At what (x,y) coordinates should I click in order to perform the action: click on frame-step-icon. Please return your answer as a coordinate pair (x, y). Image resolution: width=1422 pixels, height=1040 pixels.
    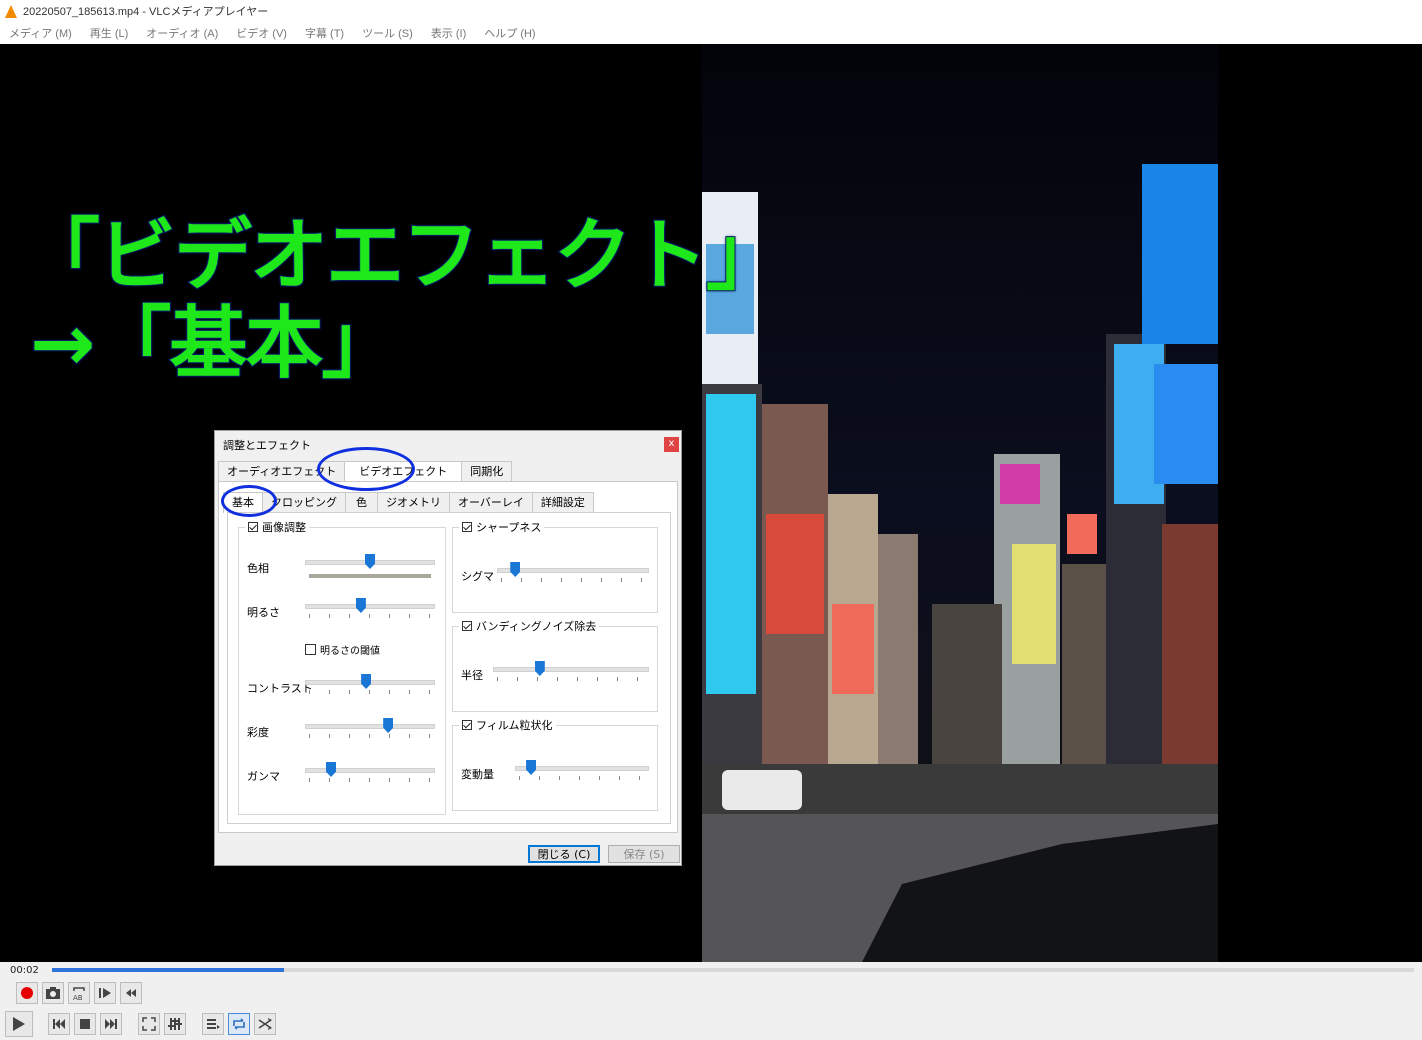
    Looking at the image, I should click on (105, 993).